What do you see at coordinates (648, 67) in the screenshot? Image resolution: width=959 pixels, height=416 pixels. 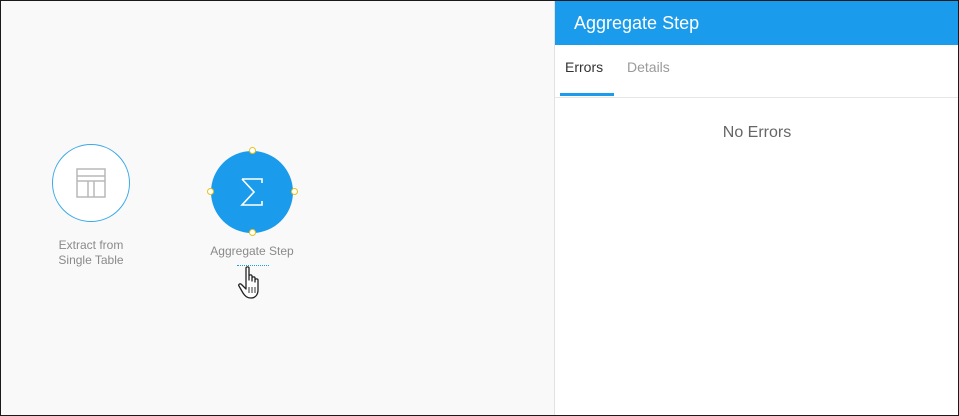 I see `tab-details: Details` at bounding box center [648, 67].